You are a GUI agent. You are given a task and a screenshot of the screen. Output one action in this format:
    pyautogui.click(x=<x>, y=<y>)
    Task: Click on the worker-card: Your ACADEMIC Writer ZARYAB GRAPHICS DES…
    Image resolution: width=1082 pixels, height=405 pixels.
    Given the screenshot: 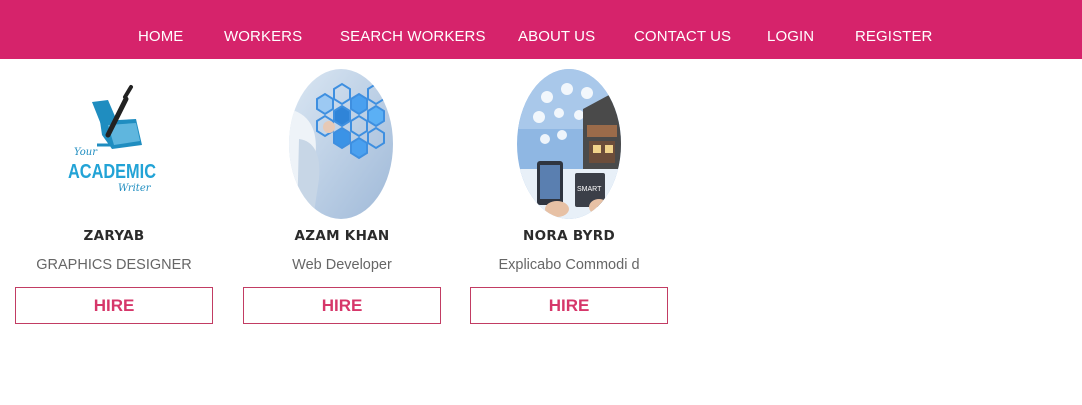 What is the action you would take?
    pyautogui.click(x=114, y=194)
    